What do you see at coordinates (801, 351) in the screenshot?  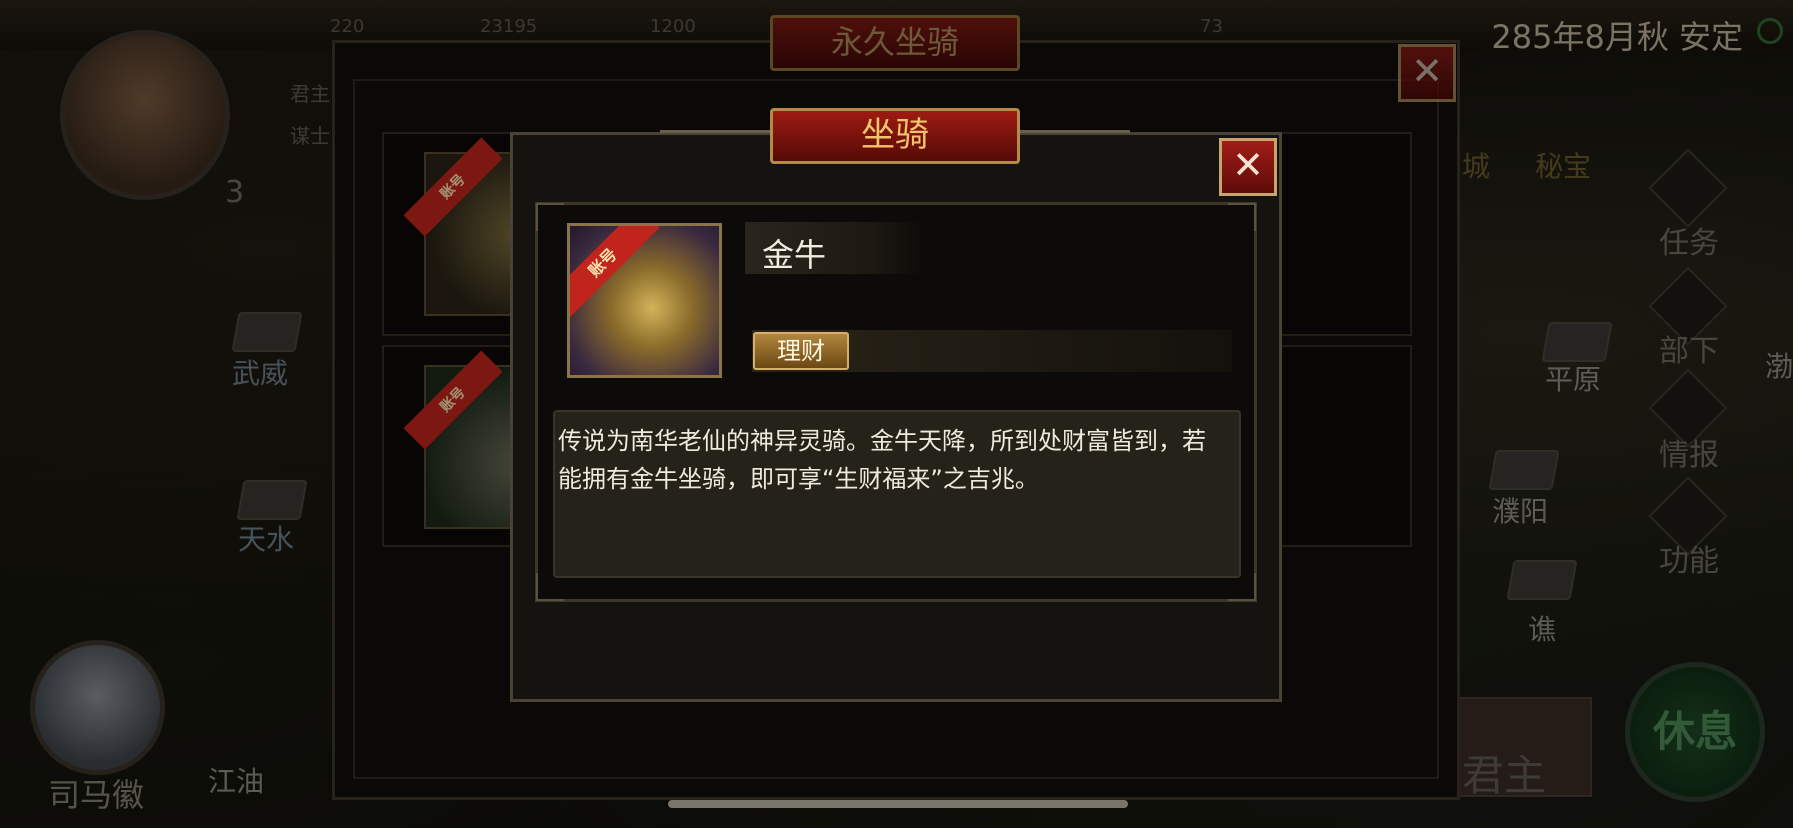 I see `mount-attribute-tag: 理财` at bounding box center [801, 351].